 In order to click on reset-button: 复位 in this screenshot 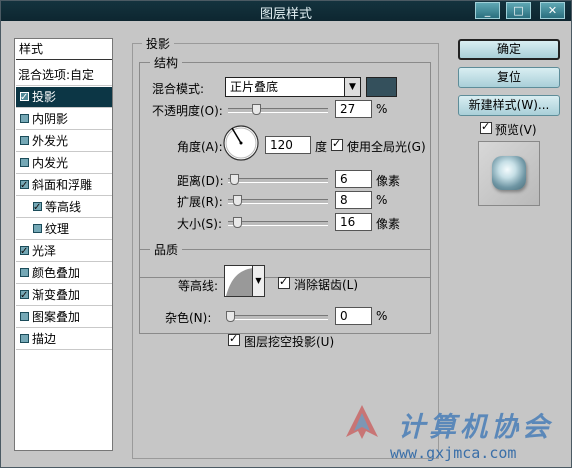, I will do `click(509, 77)`.